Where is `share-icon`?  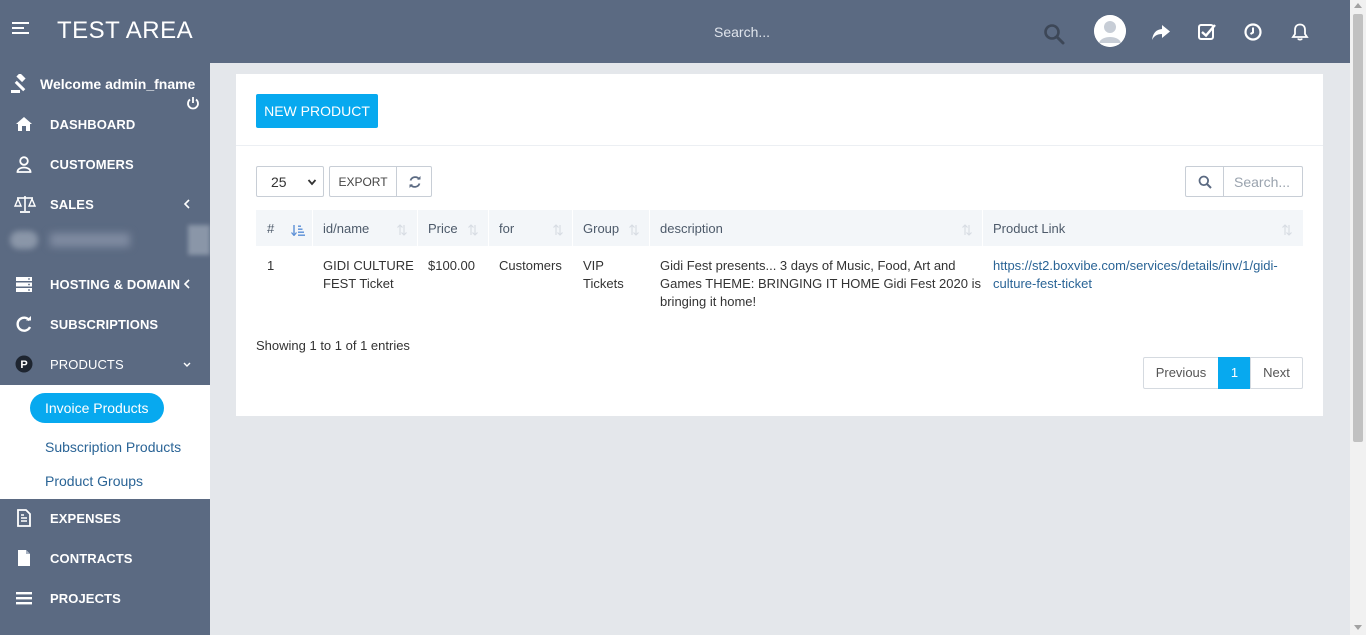
share-icon is located at coordinates (1161, 32).